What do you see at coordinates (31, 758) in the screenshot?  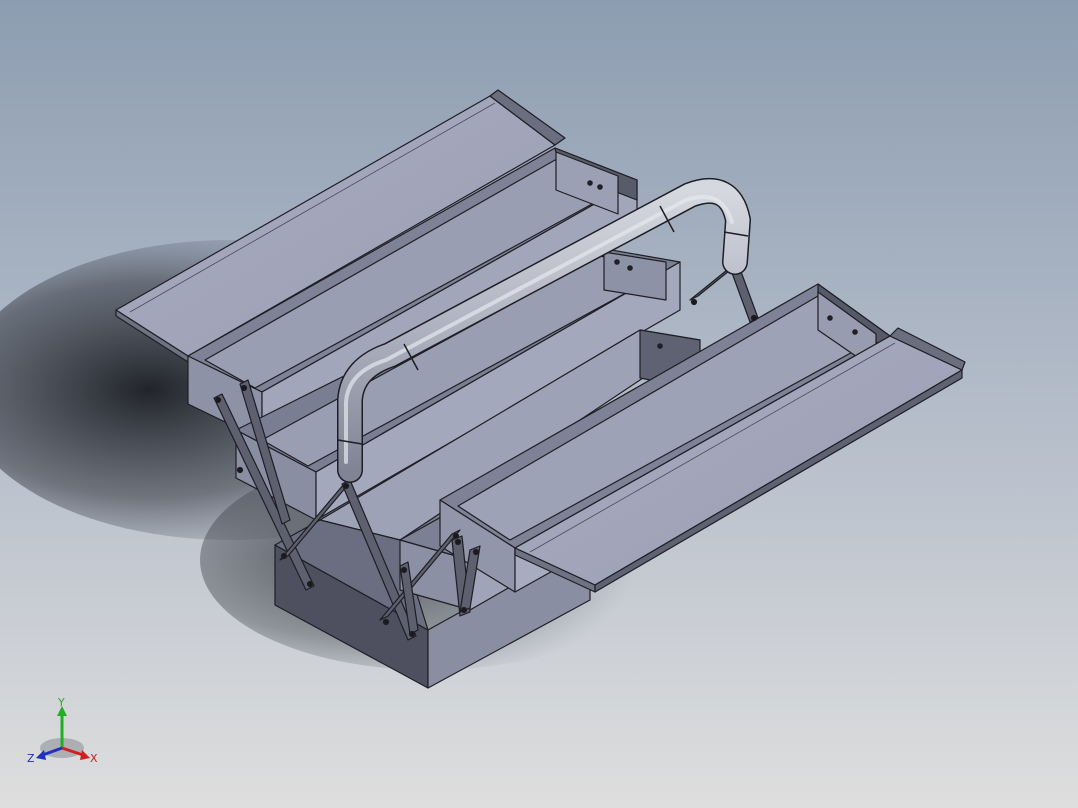 I see `z-axis-label: Z` at bounding box center [31, 758].